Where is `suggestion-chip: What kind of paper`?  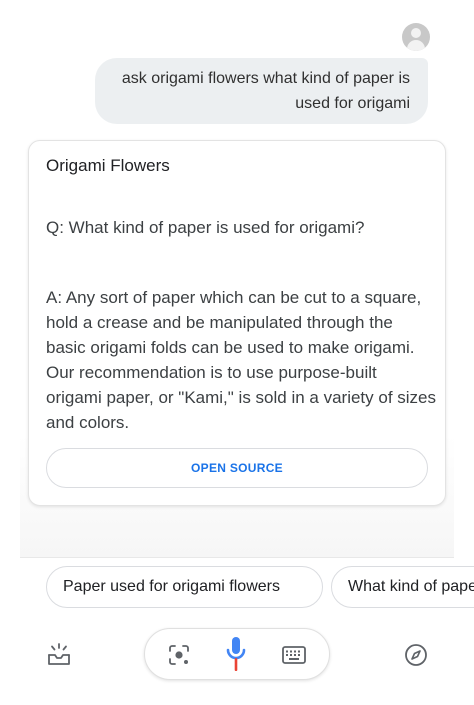
suggestion-chip: What kind of paper is located at coordinates (402, 587).